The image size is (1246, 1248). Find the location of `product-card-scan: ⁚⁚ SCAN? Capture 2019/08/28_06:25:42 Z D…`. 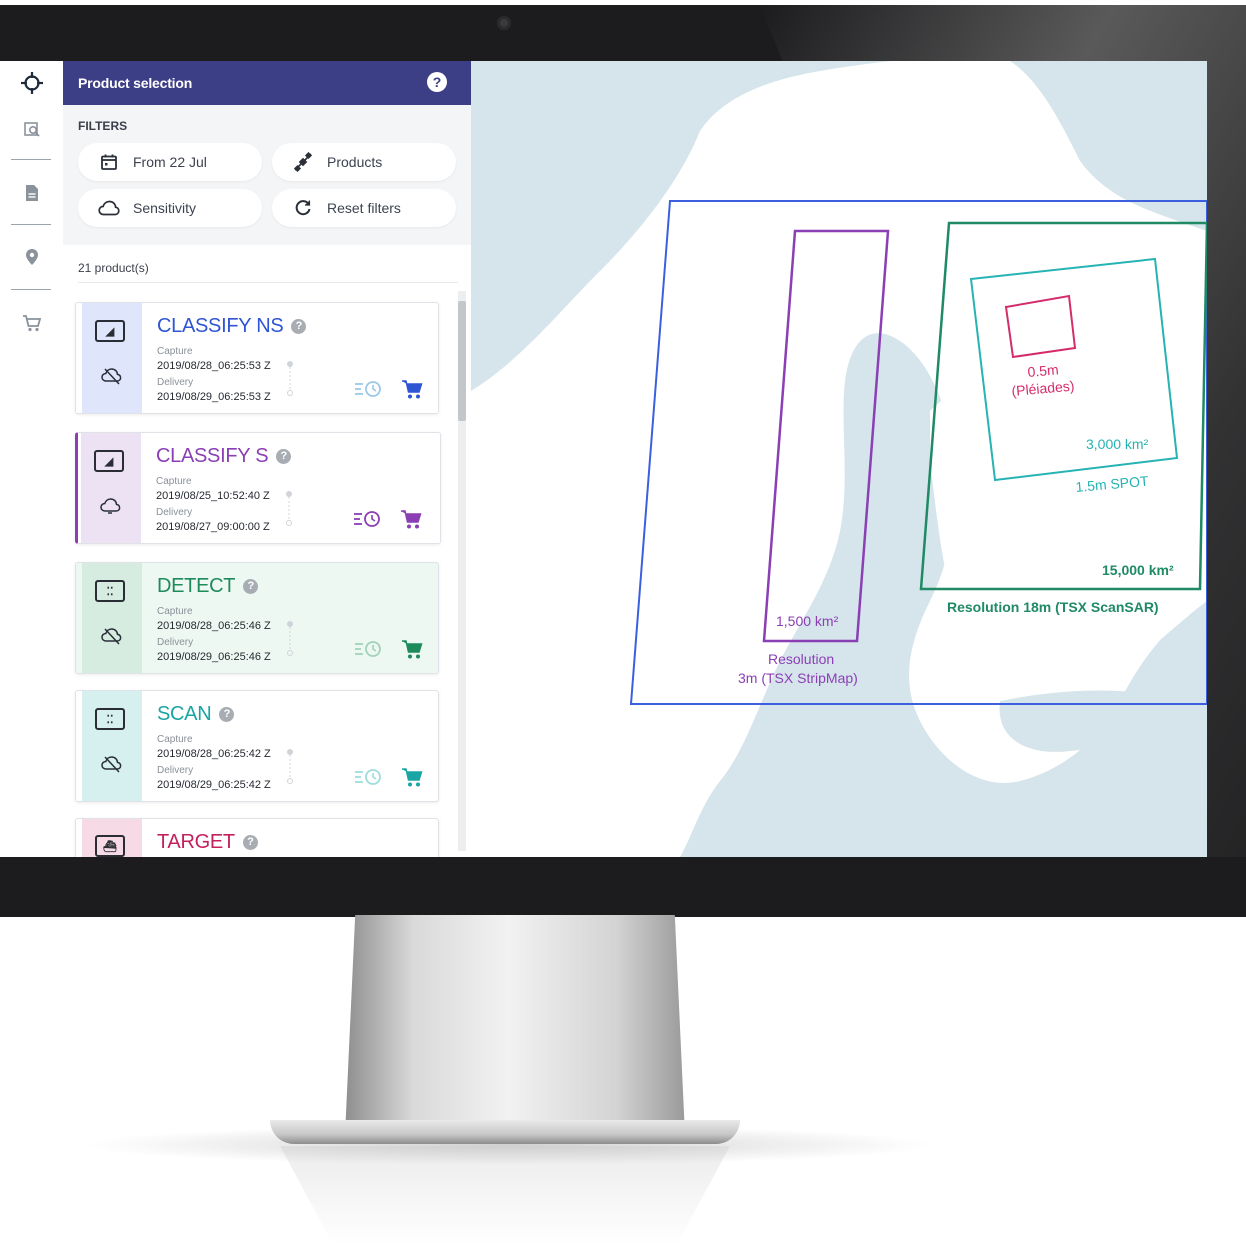

product-card-scan: ⁚⁚ SCAN? Capture 2019/08/28_06:25:42 Z D… is located at coordinates (257, 746).